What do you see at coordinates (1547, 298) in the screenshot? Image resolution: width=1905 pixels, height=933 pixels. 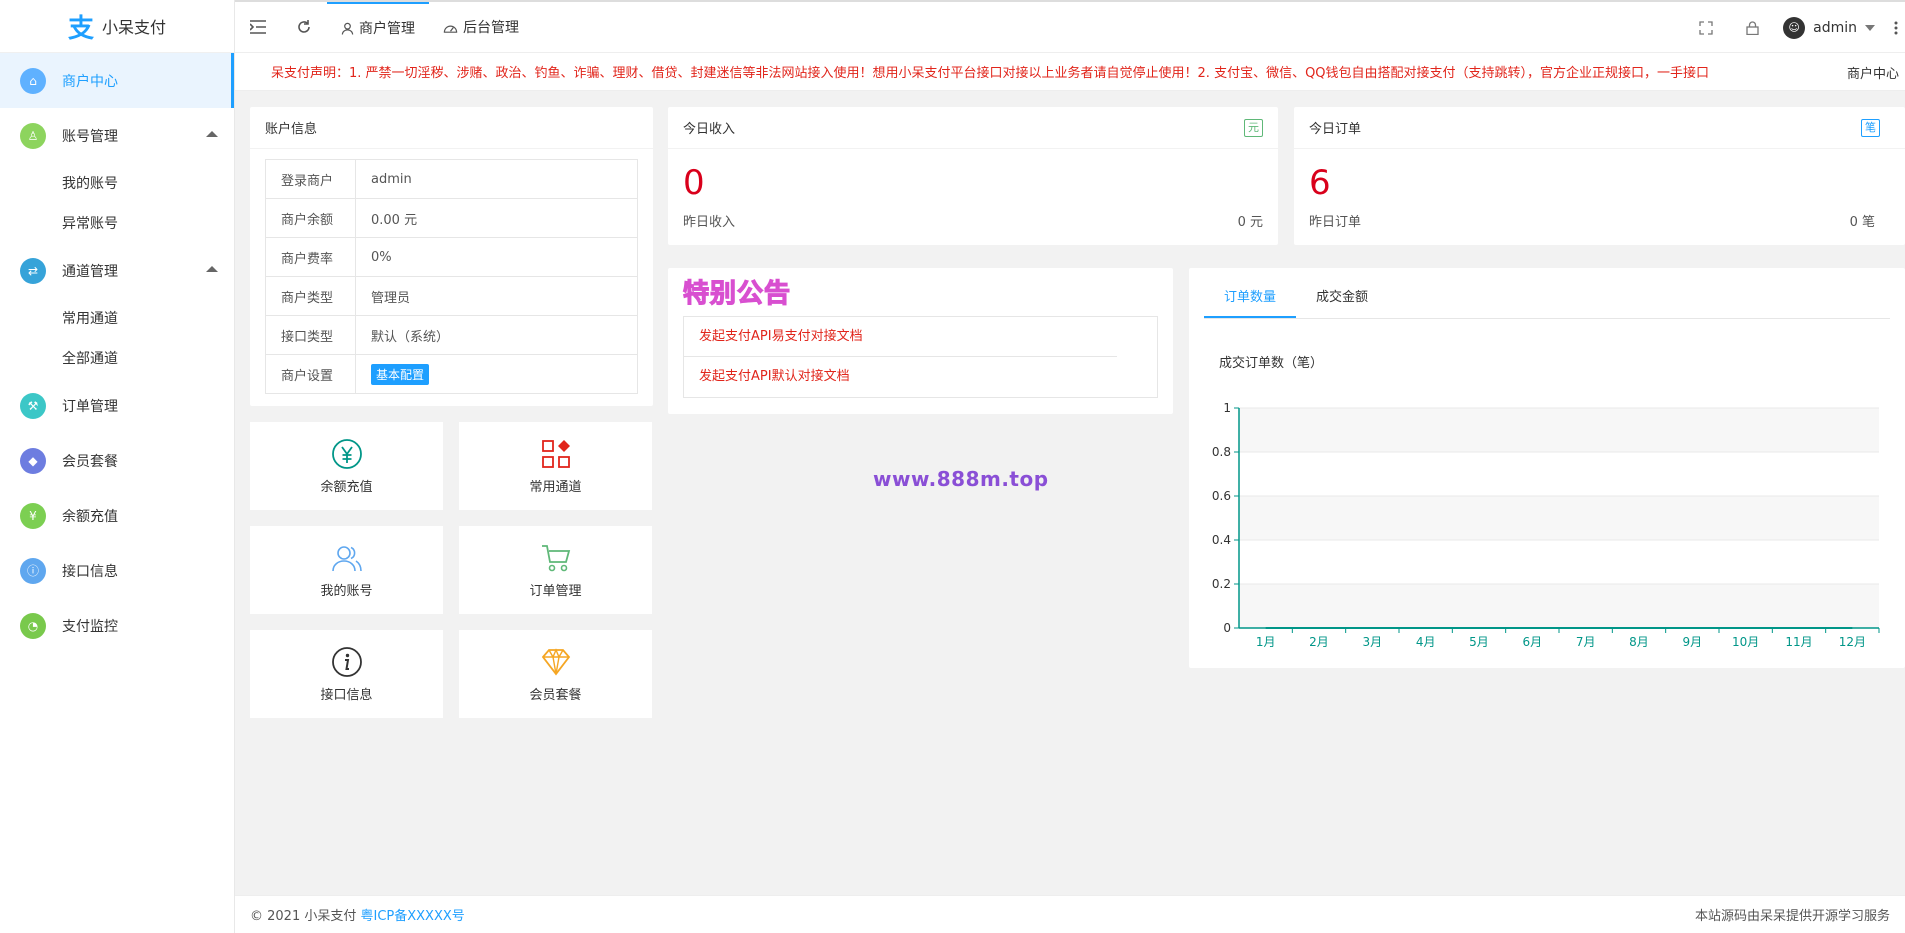 I see `chart-tabs: 订单数量 成交金额` at bounding box center [1547, 298].